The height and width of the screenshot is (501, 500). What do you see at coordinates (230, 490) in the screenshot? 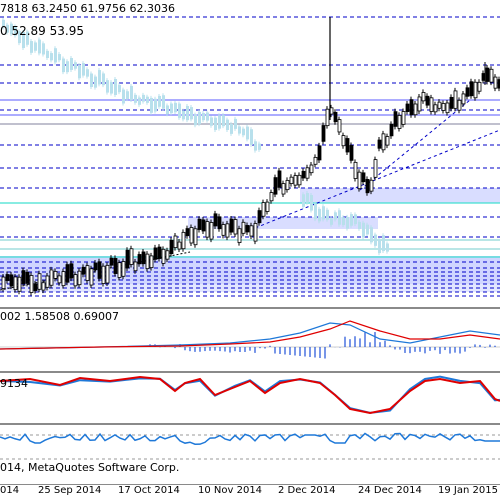
I see `time-axis-label: 10 Nov 2014` at bounding box center [230, 490].